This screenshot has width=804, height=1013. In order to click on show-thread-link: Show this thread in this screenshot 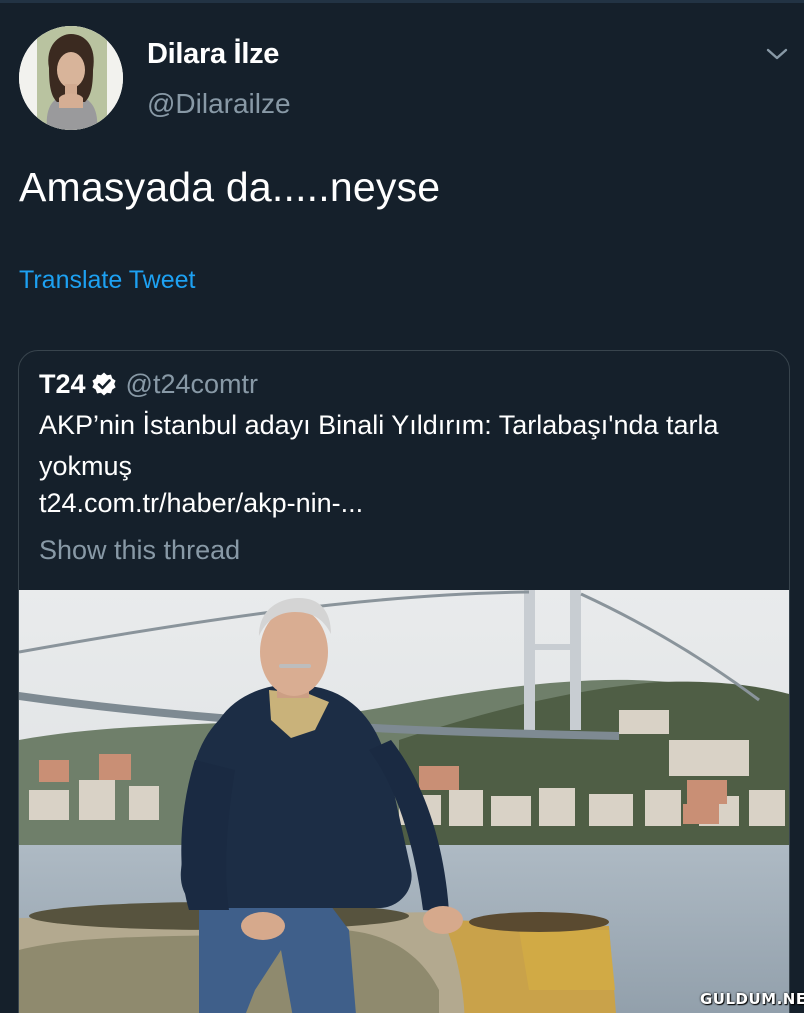, I will do `click(139, 550)`.